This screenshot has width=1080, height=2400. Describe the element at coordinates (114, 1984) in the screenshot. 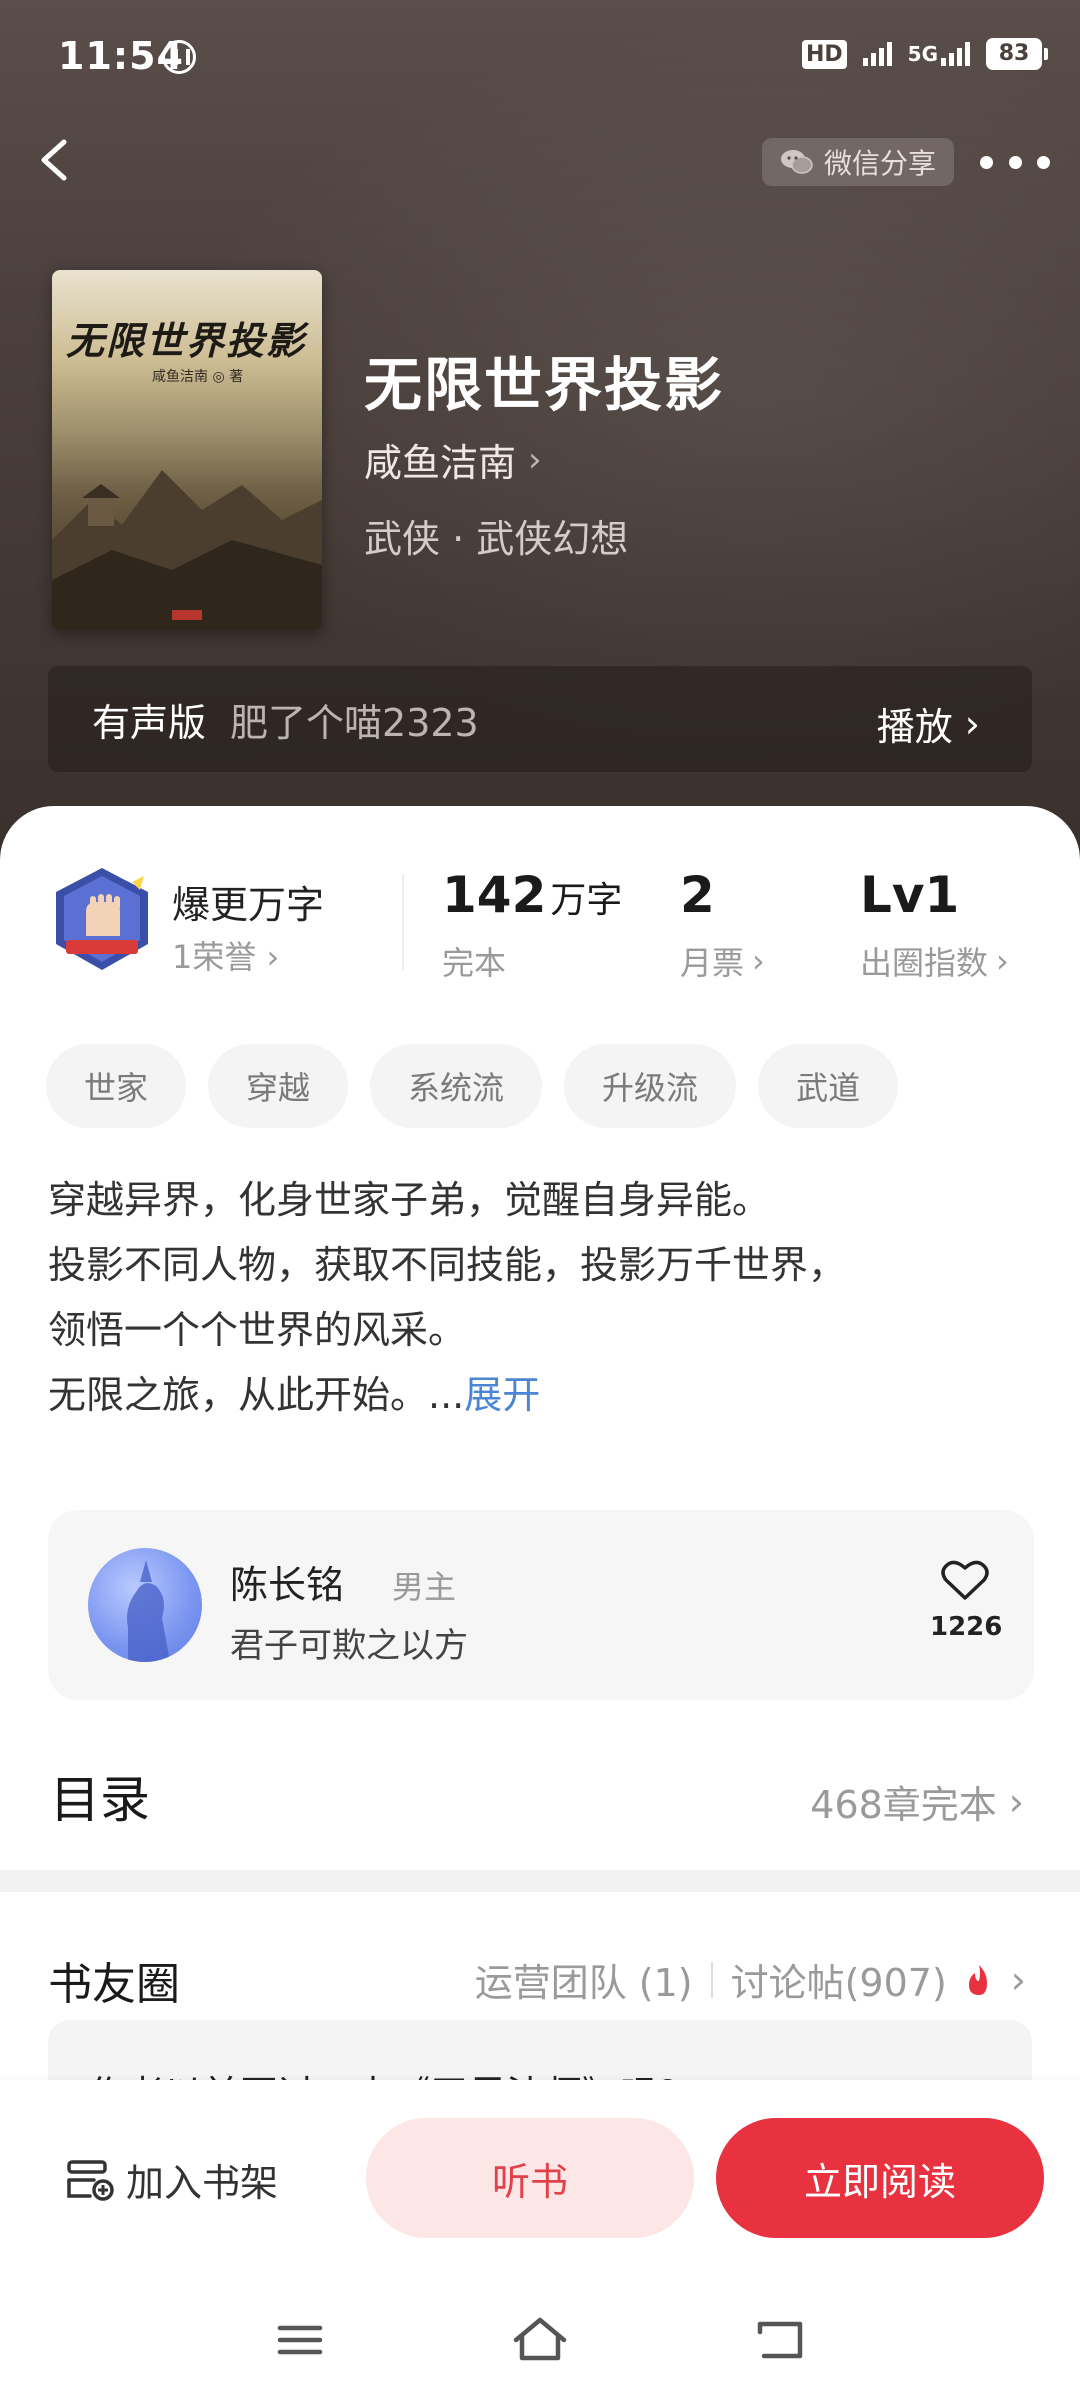

I see `book-circle-title: 书友圈` at that location.